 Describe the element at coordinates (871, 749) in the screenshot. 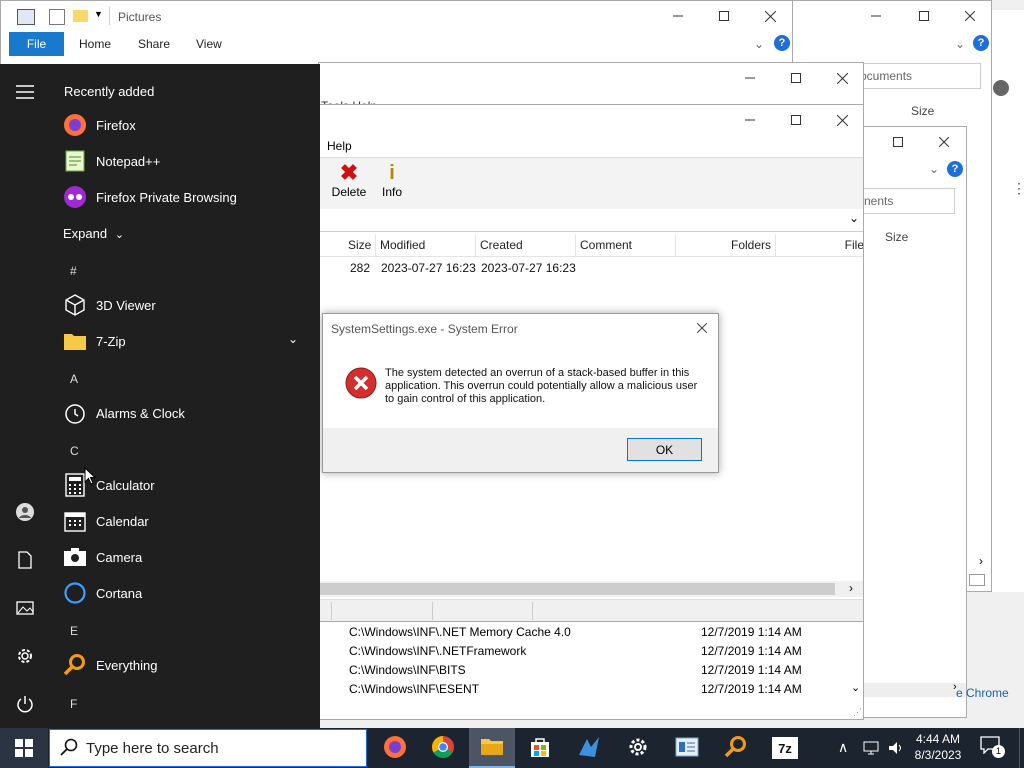

I see `network-icon` at that location.